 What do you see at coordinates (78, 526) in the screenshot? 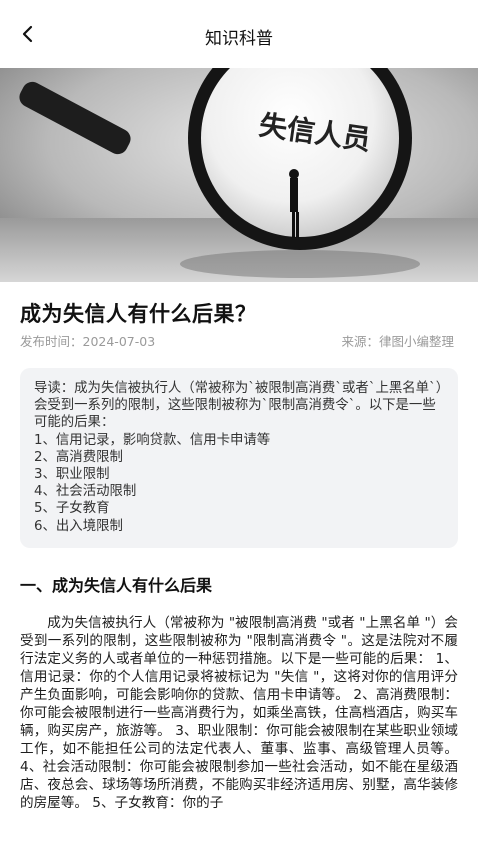
I see `summary-item: 6、出入境限制` at bounding box center [78, 526].